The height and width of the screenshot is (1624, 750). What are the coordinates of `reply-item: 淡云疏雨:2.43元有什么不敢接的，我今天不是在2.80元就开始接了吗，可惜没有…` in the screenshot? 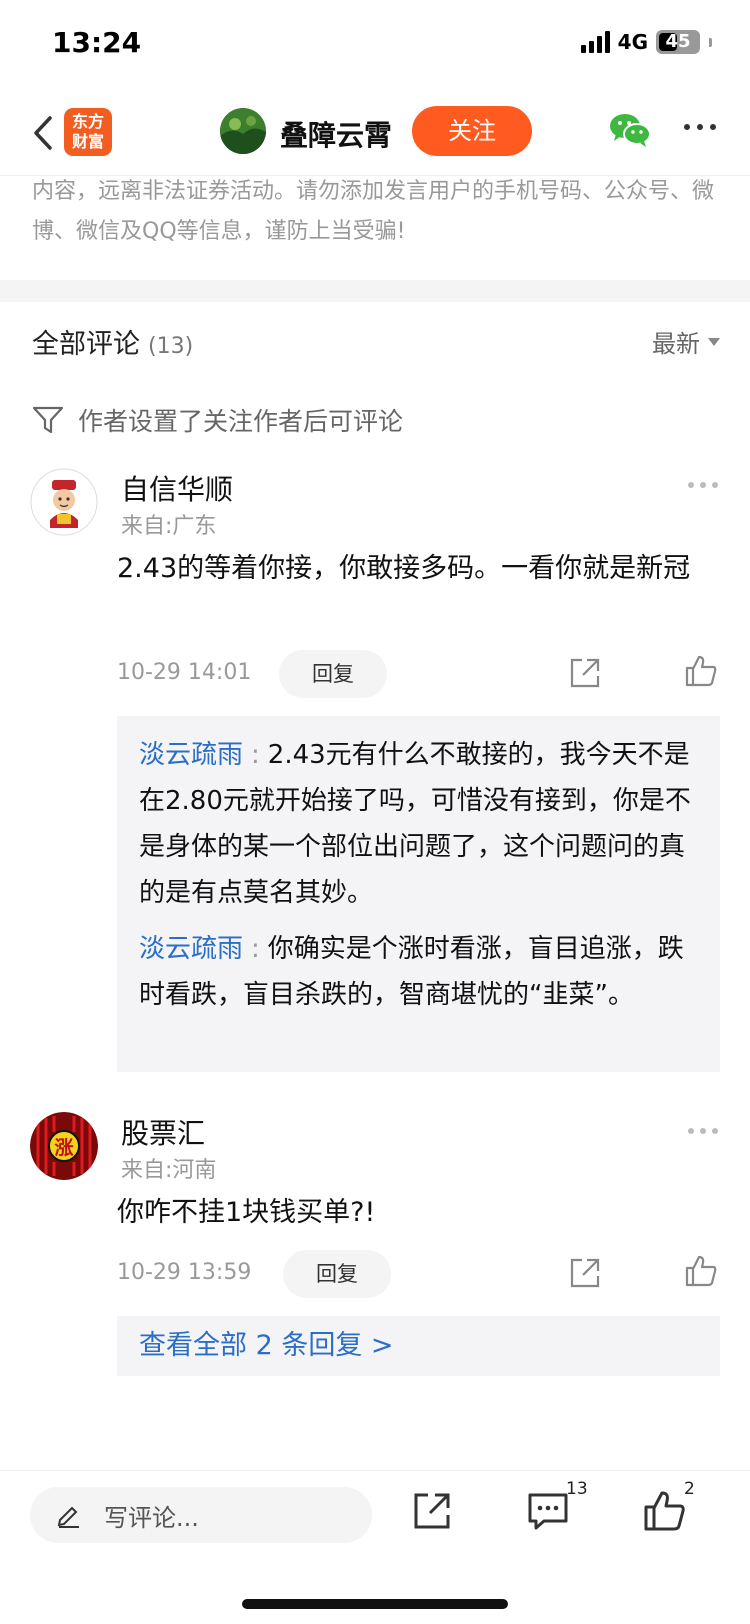 It's located at (415, 824).